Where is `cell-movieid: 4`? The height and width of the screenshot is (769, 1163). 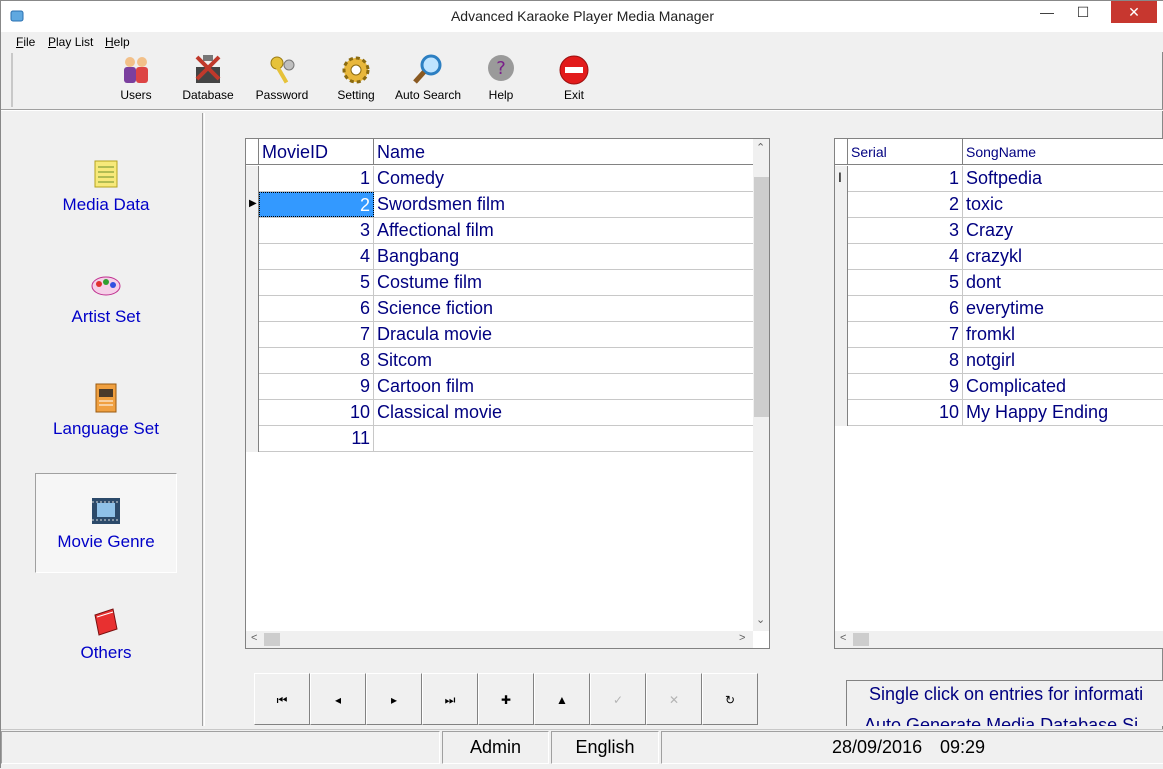 cell-movieid: 4 is located at coordinates (316, 256).